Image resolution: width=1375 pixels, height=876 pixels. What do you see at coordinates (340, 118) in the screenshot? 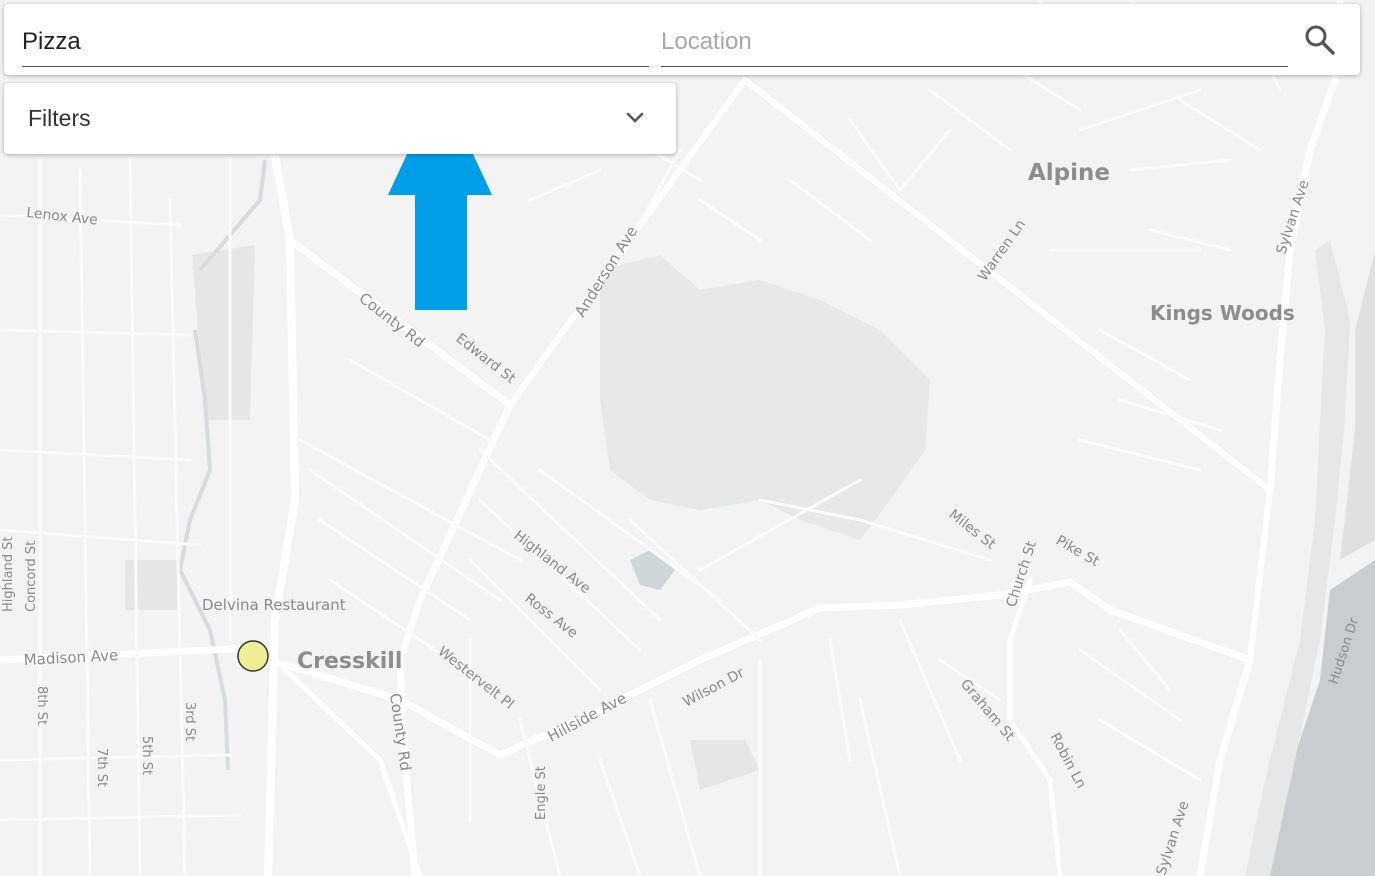
I see `filters-dropdown: Filters` at bounding box center [340, 118].